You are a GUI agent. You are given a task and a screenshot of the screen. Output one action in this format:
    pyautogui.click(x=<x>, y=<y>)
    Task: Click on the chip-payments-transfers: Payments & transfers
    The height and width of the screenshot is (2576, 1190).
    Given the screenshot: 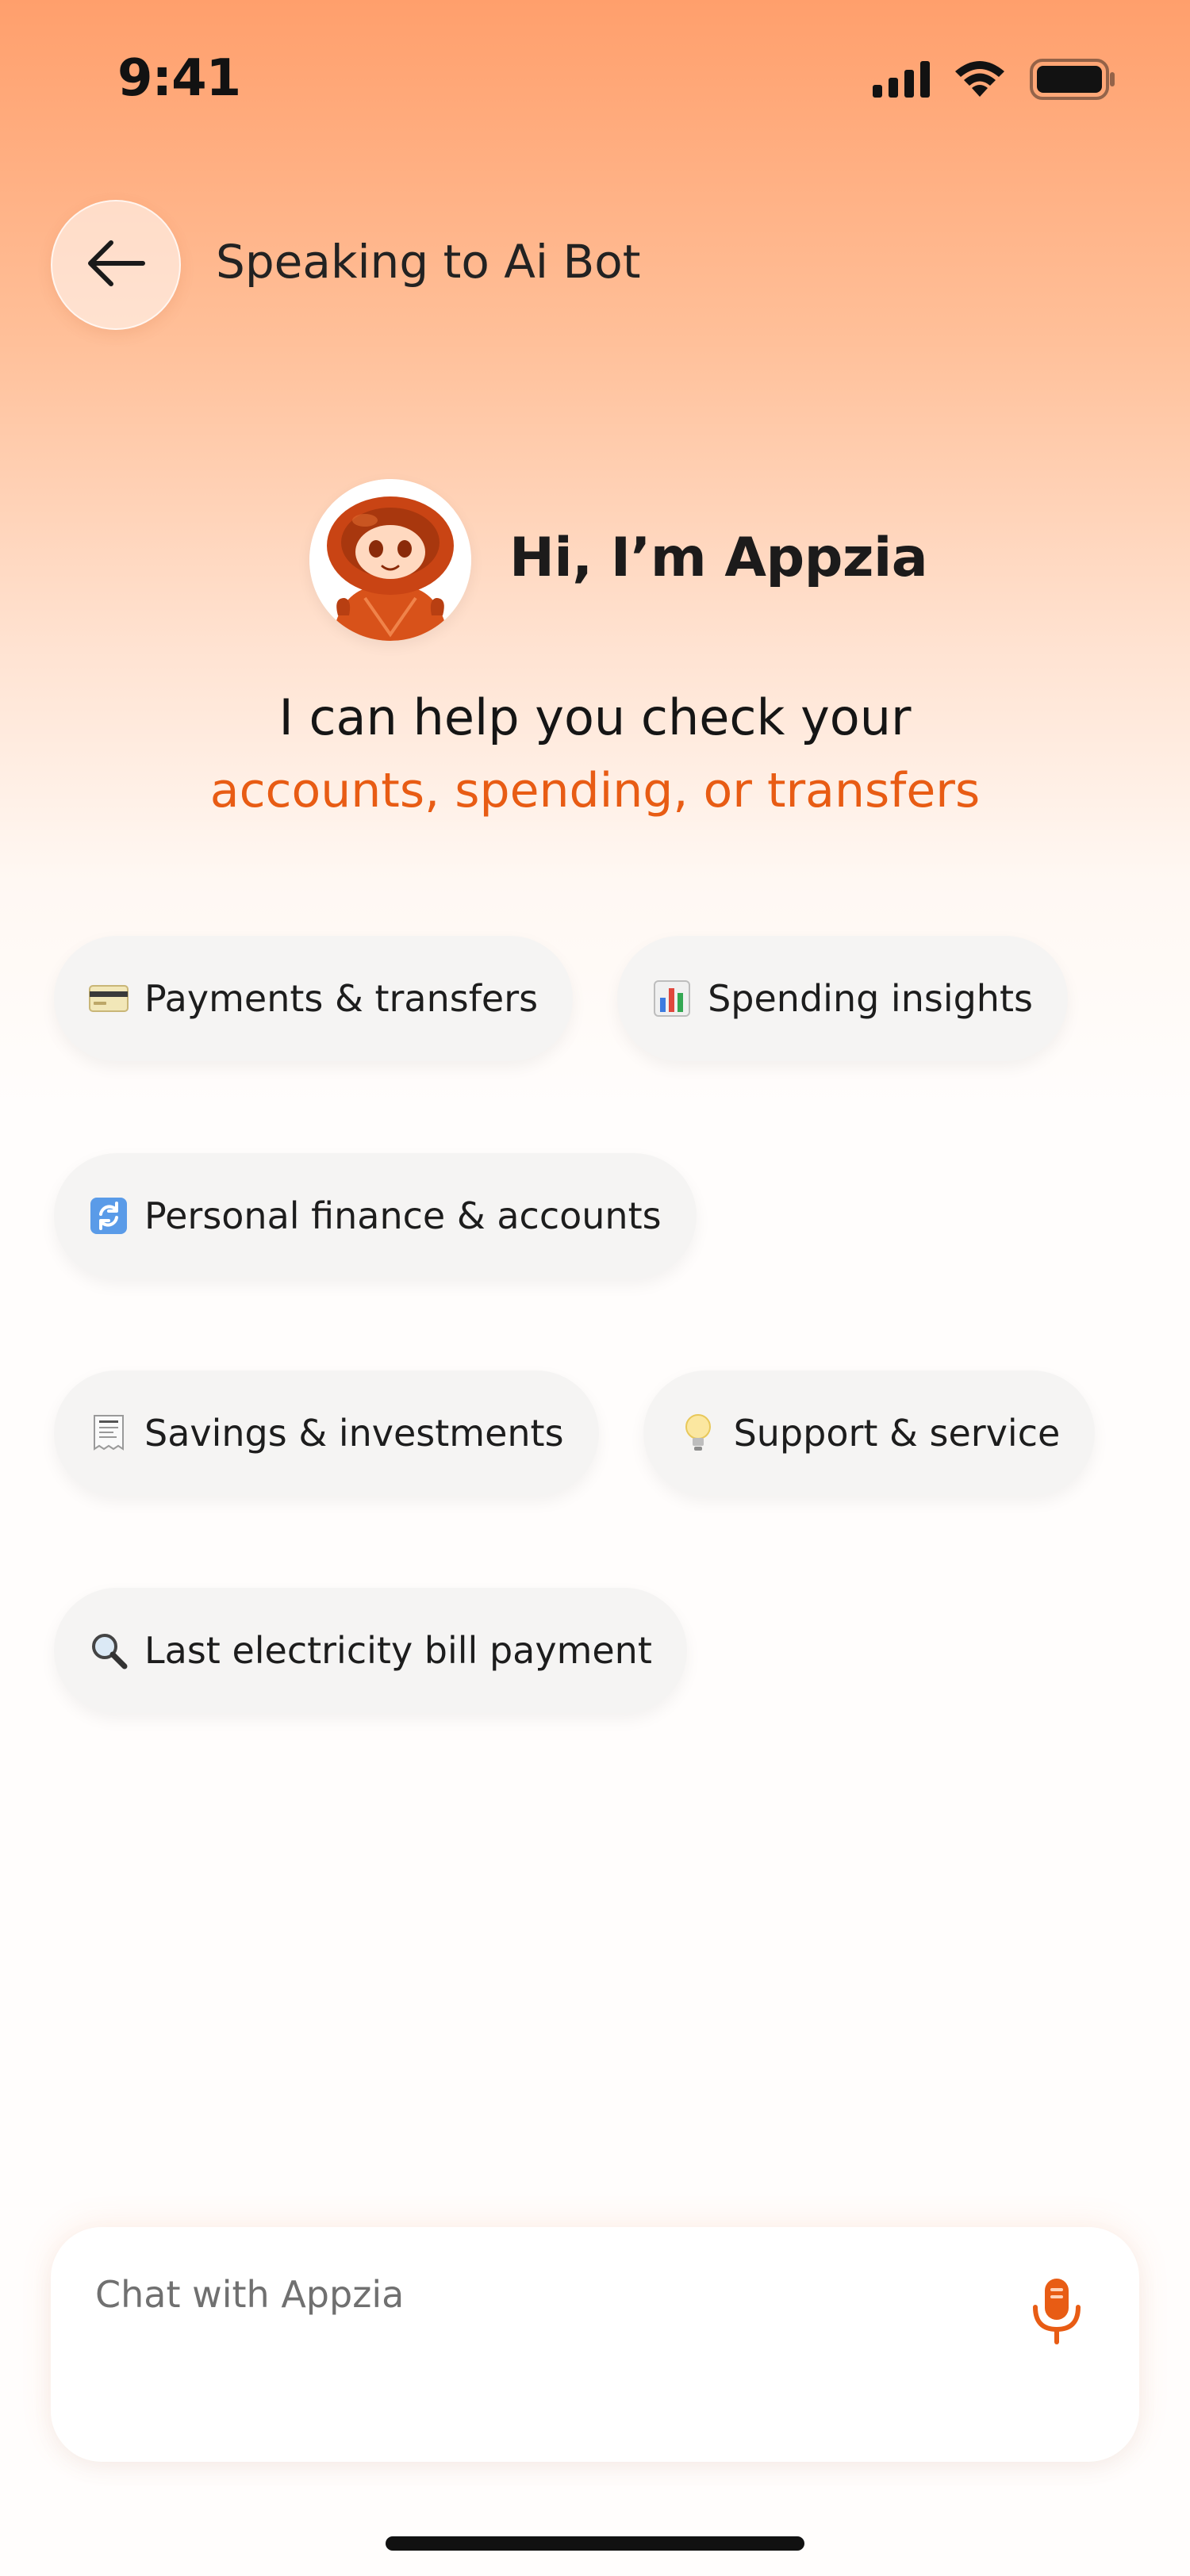 What is the action you would take?
    pyautogui.click(x=314, y=999)
    